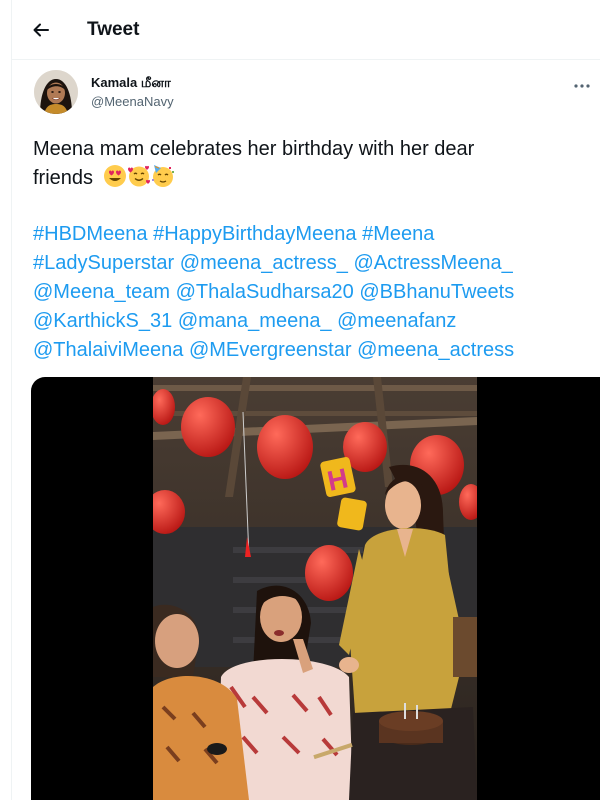  What do you see at coordinates (132, 101) in the screenshot?
I see `author-handle: @MeenaNavy` at bounding box center [132, 101].